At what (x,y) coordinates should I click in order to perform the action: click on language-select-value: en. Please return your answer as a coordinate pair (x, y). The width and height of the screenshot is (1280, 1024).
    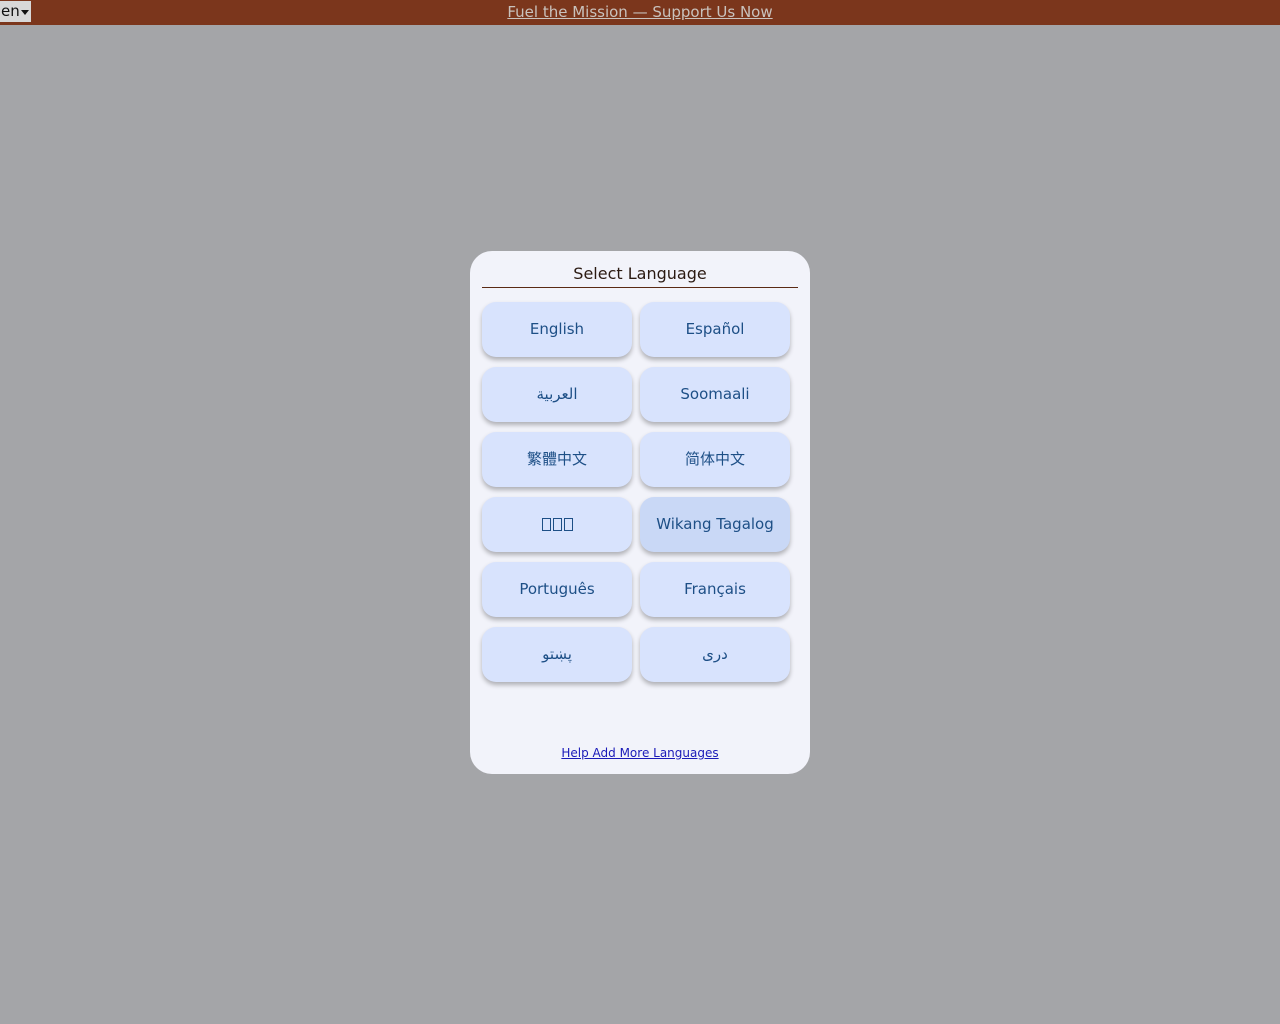
    Looking at the image, I should click on (10, 11).